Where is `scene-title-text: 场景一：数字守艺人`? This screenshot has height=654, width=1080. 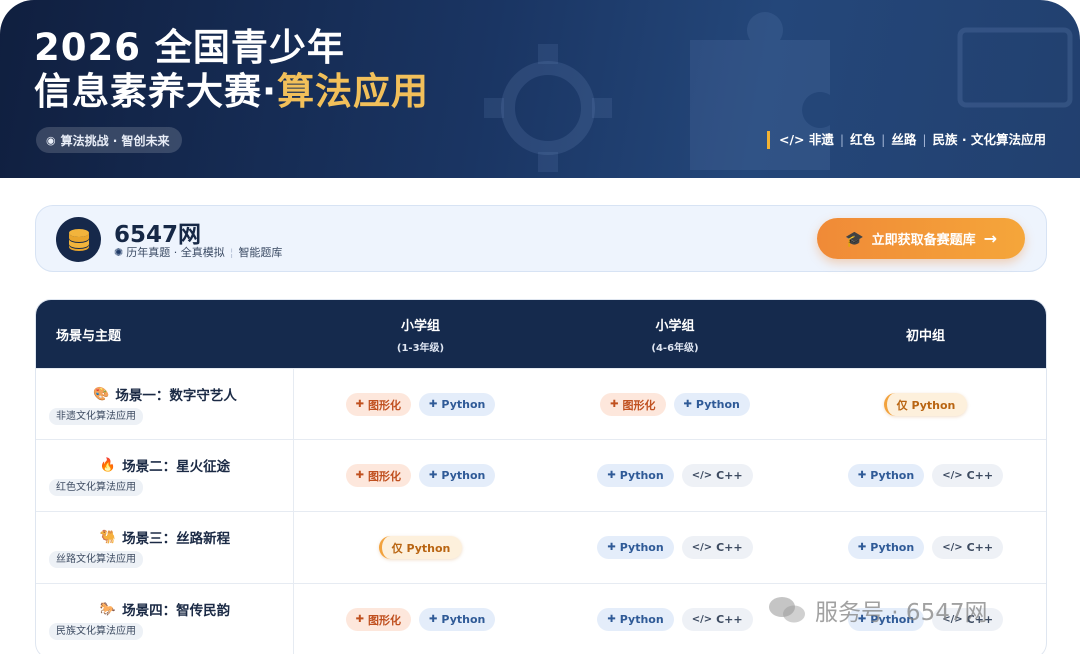 scene-title-text: 场景一：数字守艺人 is located at coordinates (176, 396).